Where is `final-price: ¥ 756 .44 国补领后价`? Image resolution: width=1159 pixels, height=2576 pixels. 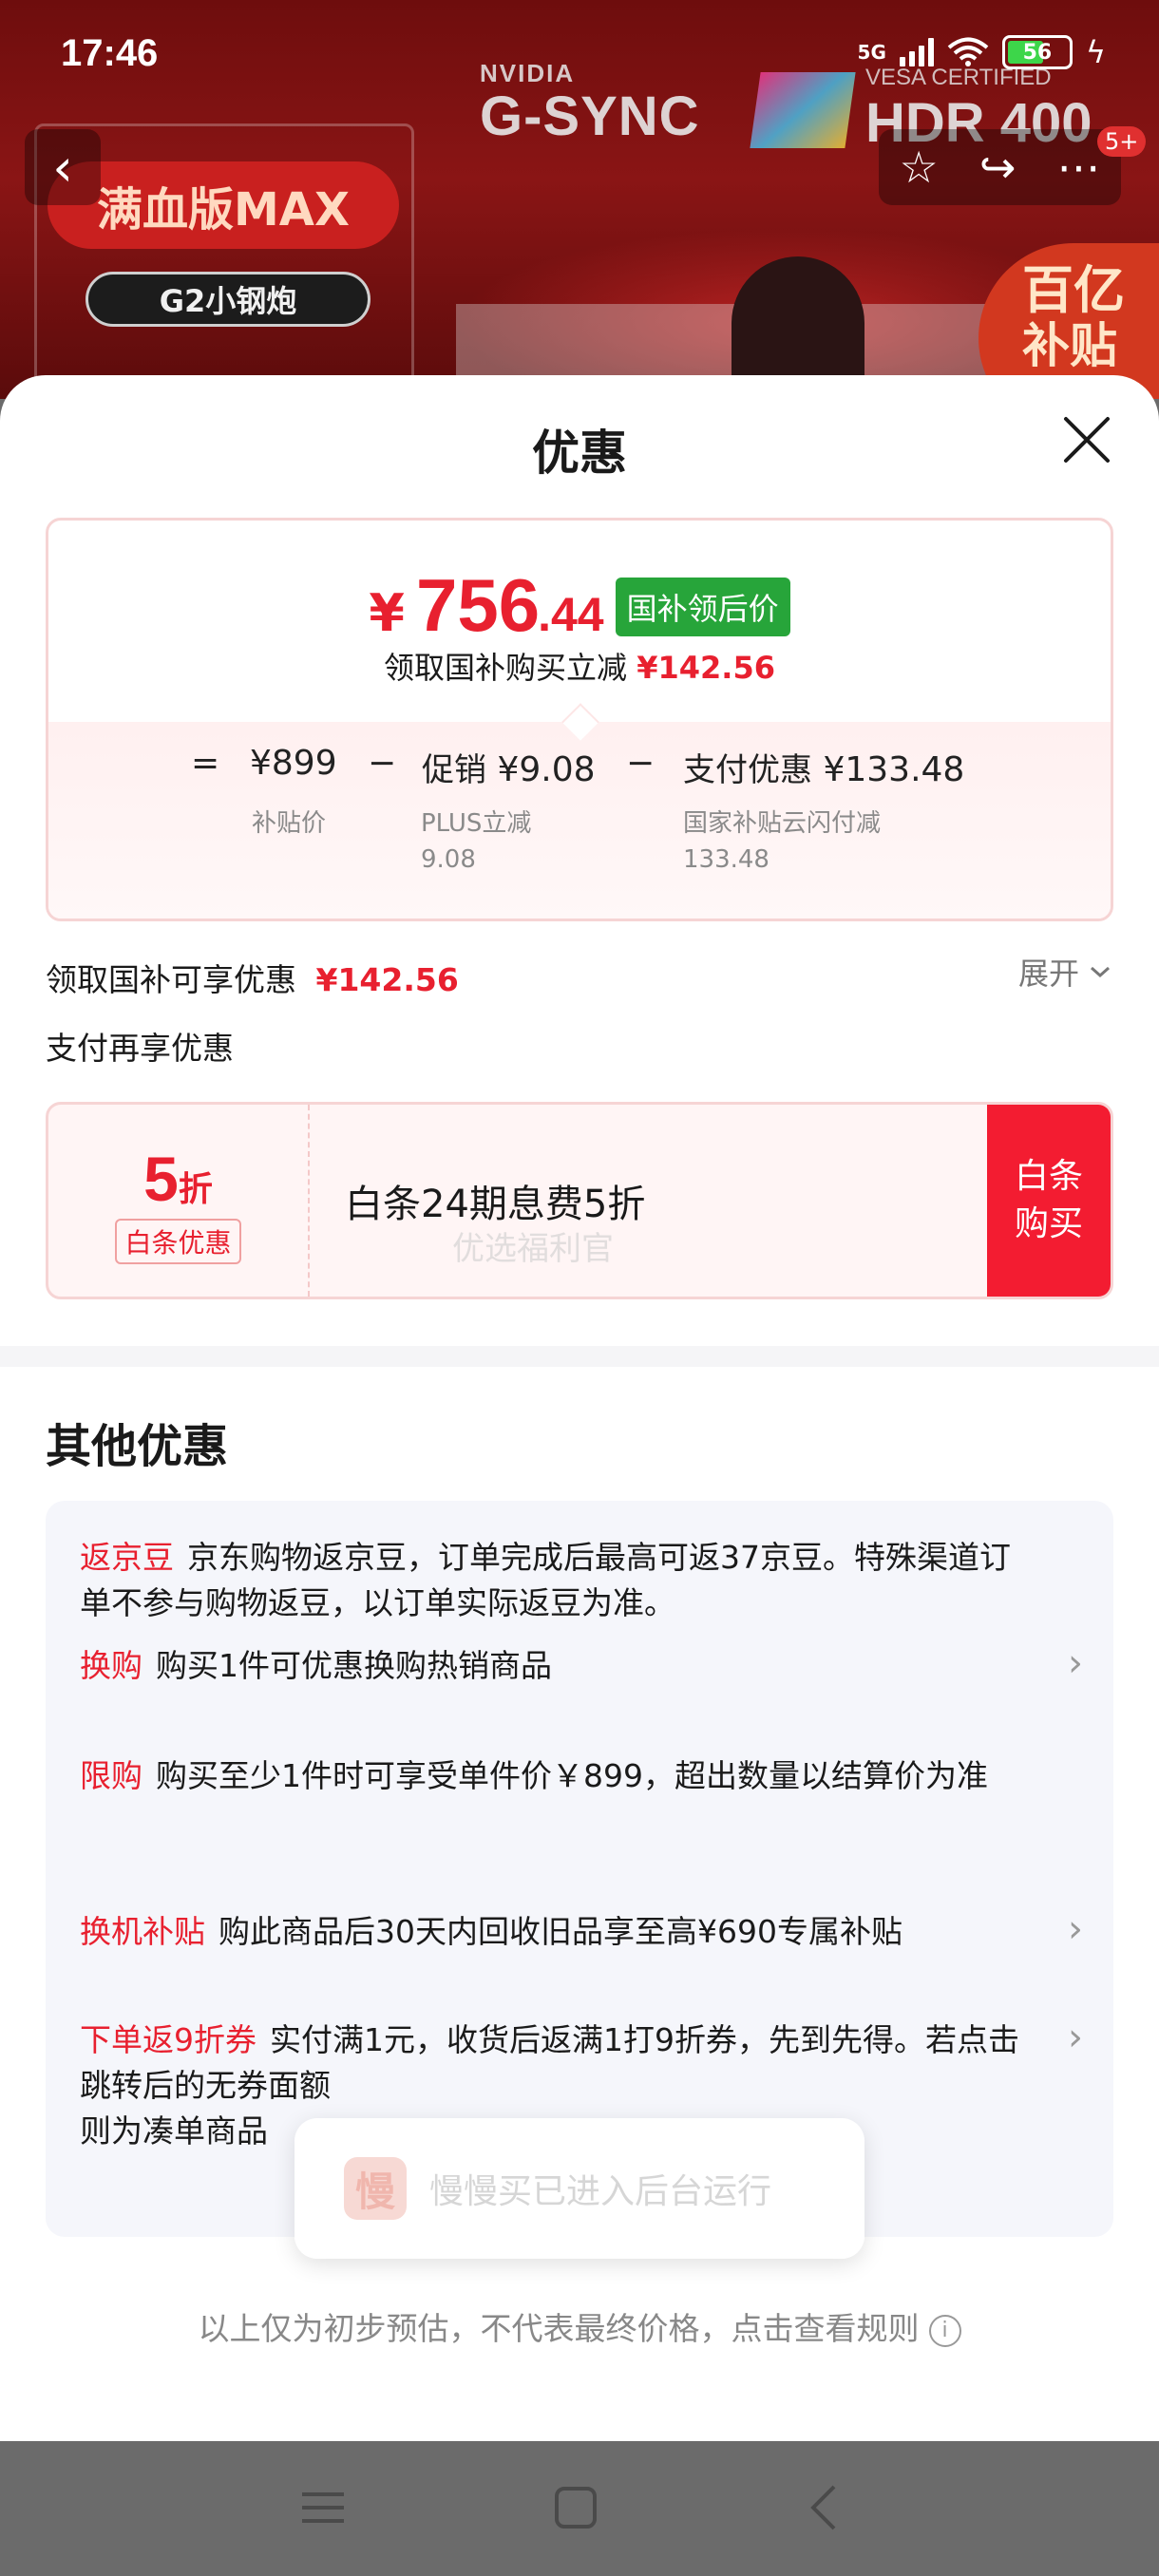 final-price: ¥ 756 .44 国补领后价 is located at coordinates (579, 605).